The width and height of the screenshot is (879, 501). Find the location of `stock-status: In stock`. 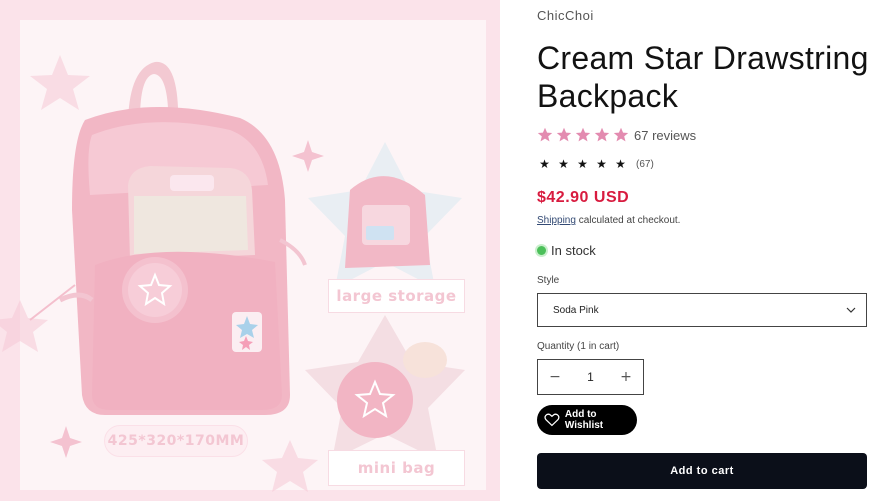

stock-status: In stock is located at coordinates (566, 250).